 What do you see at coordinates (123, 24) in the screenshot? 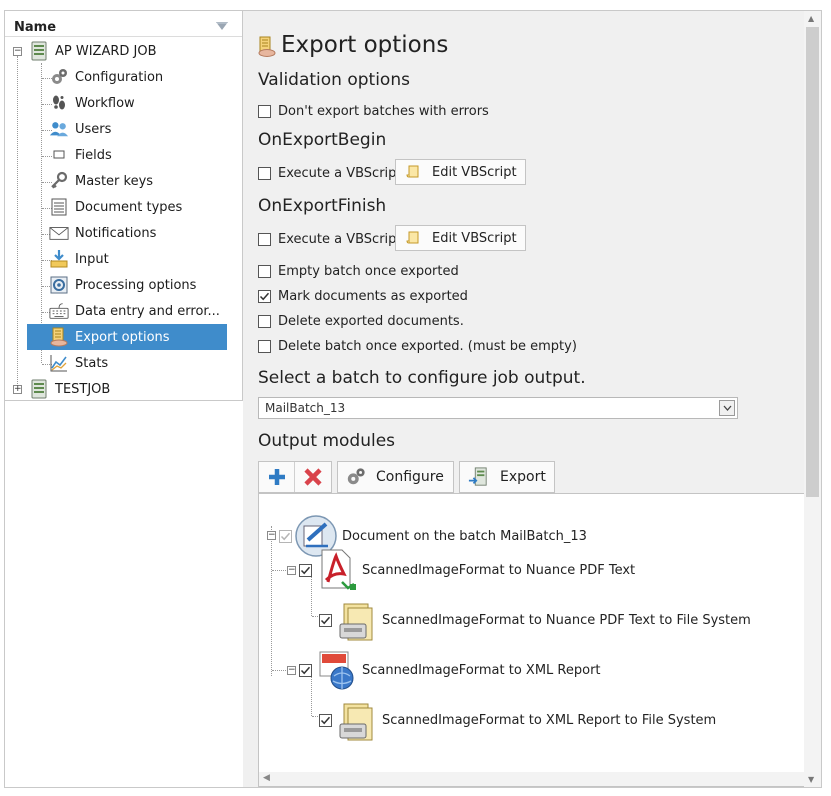
I see `tree-column-header: Name` at bounding box center [123, 24].